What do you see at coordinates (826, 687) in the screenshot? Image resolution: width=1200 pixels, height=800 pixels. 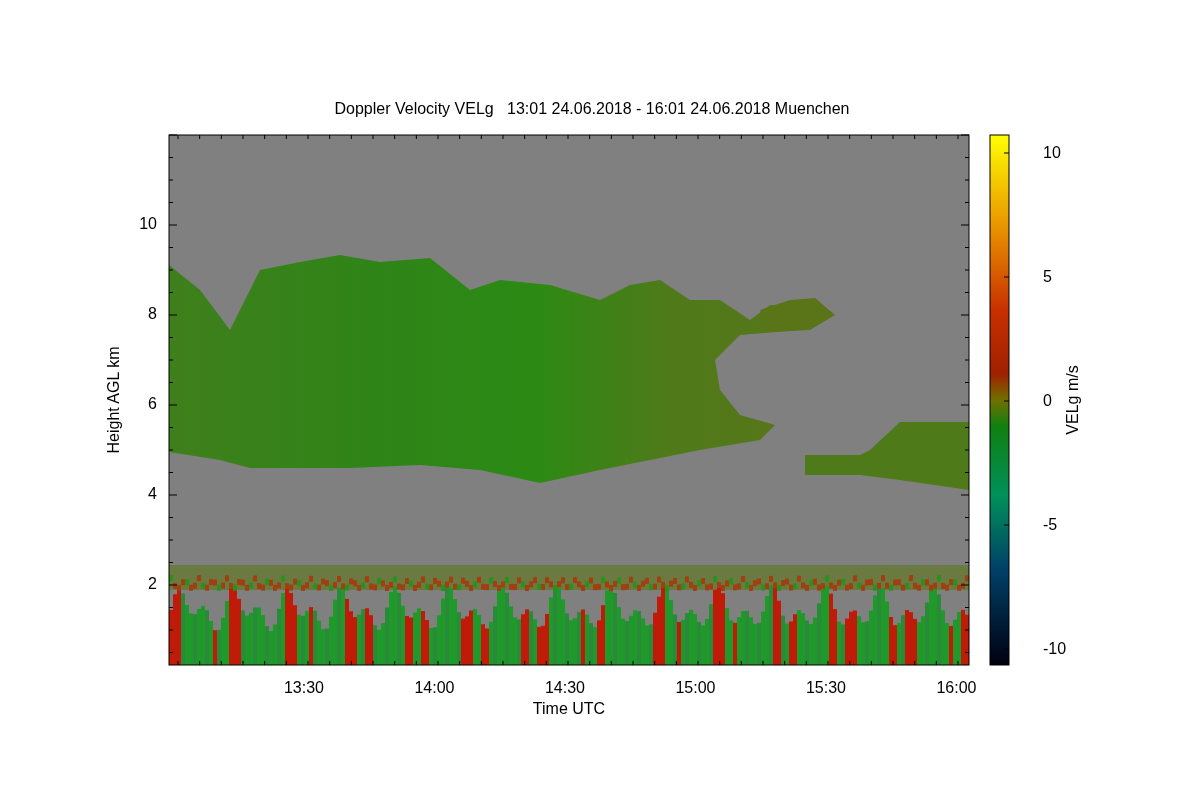 I see `x-tick-label: 15:30` at bounding box center [826, 687].